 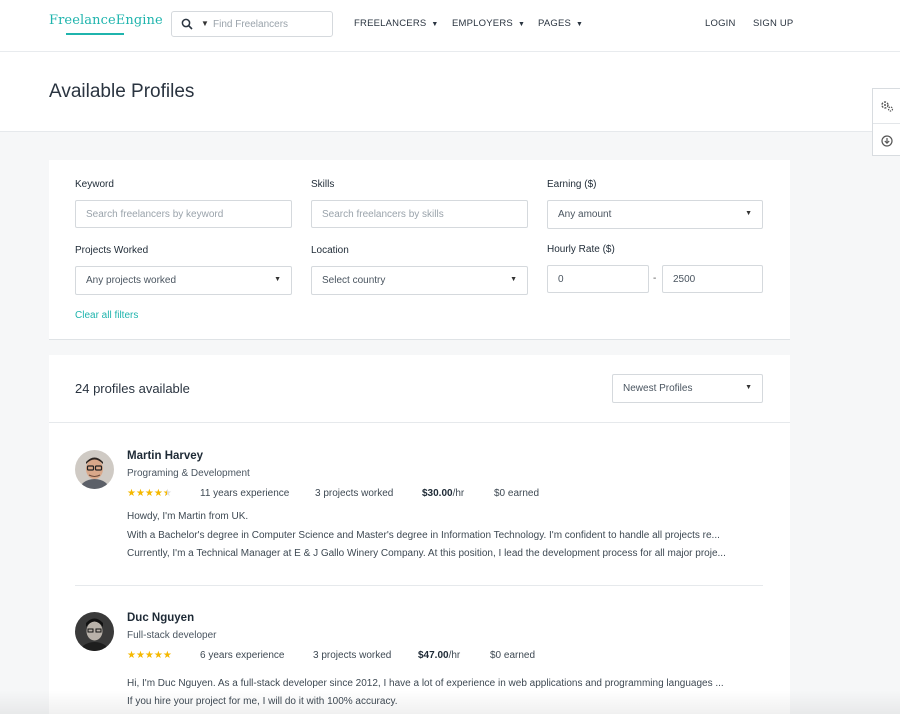 What do you see at coordinates (149, 655) in the screenshot?
I see `star-rating: ★★★★★` at bounding box center [149, 655].